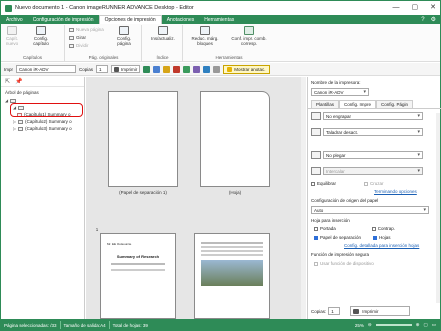  I want to click on page-thumb-sheet, so click(235, 139).